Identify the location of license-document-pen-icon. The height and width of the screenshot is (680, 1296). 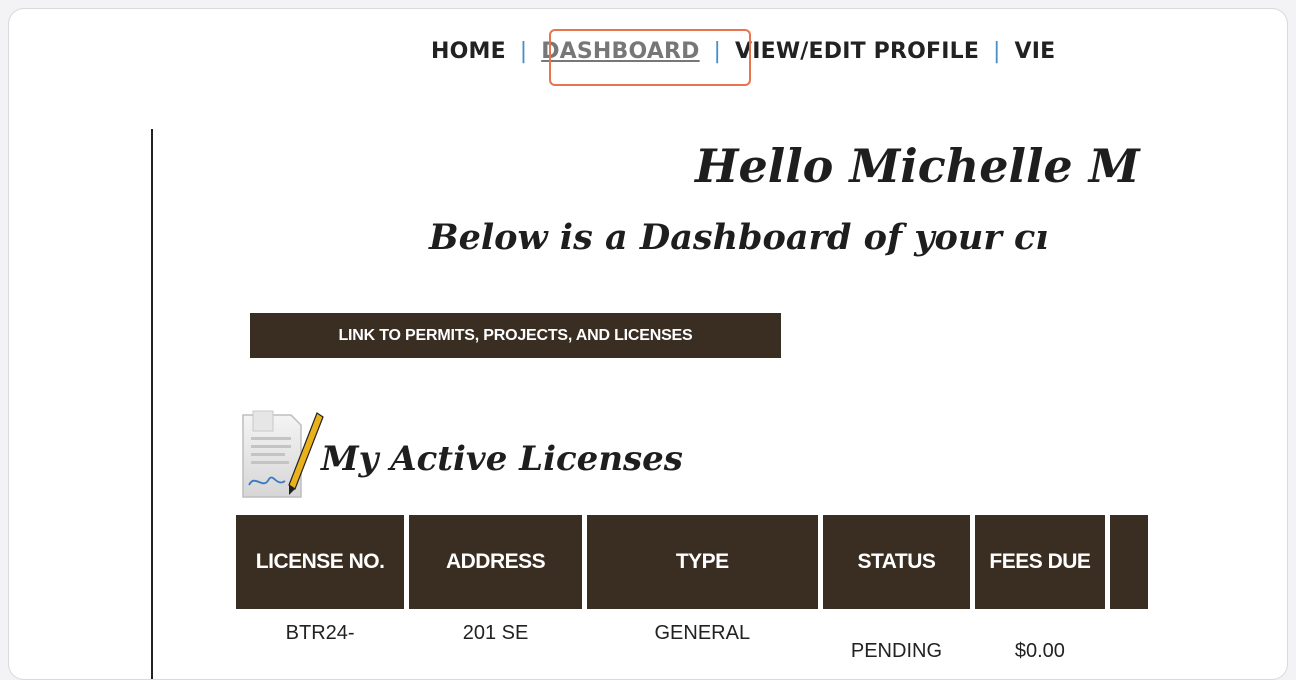
(283, 454).